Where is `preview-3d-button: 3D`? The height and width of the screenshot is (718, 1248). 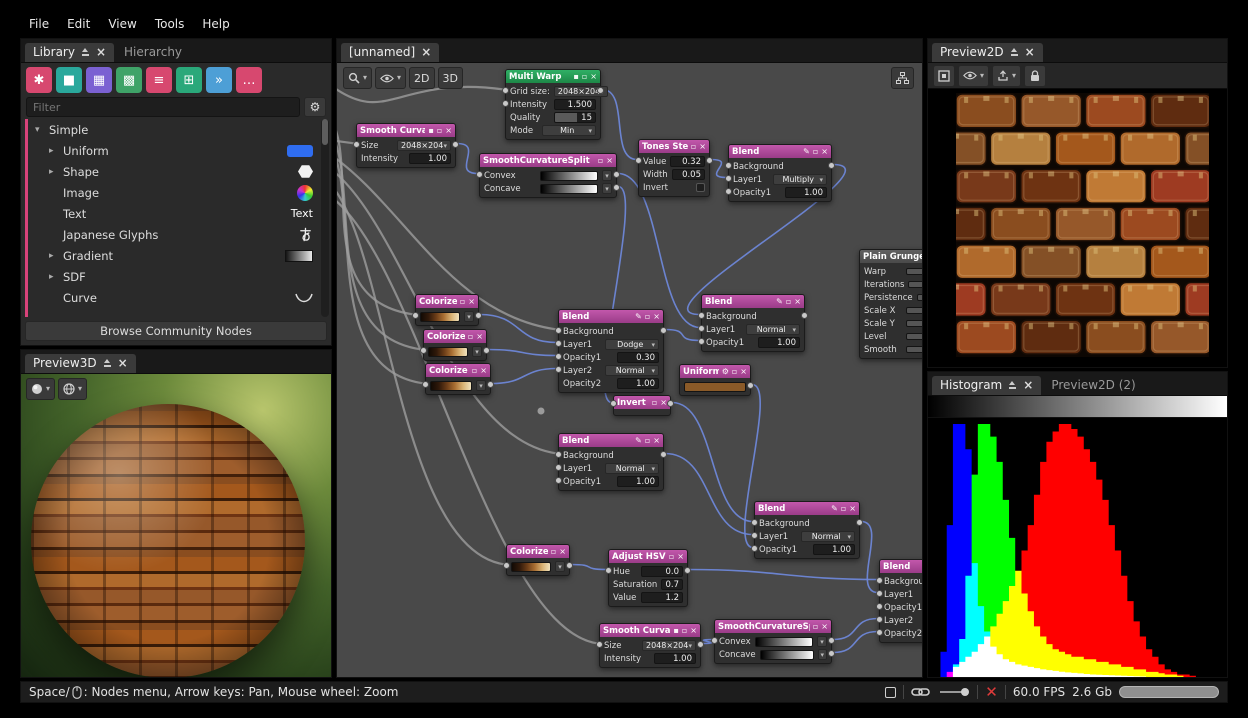 preview-3d-button: 3D is located at coordinates (450, 78).